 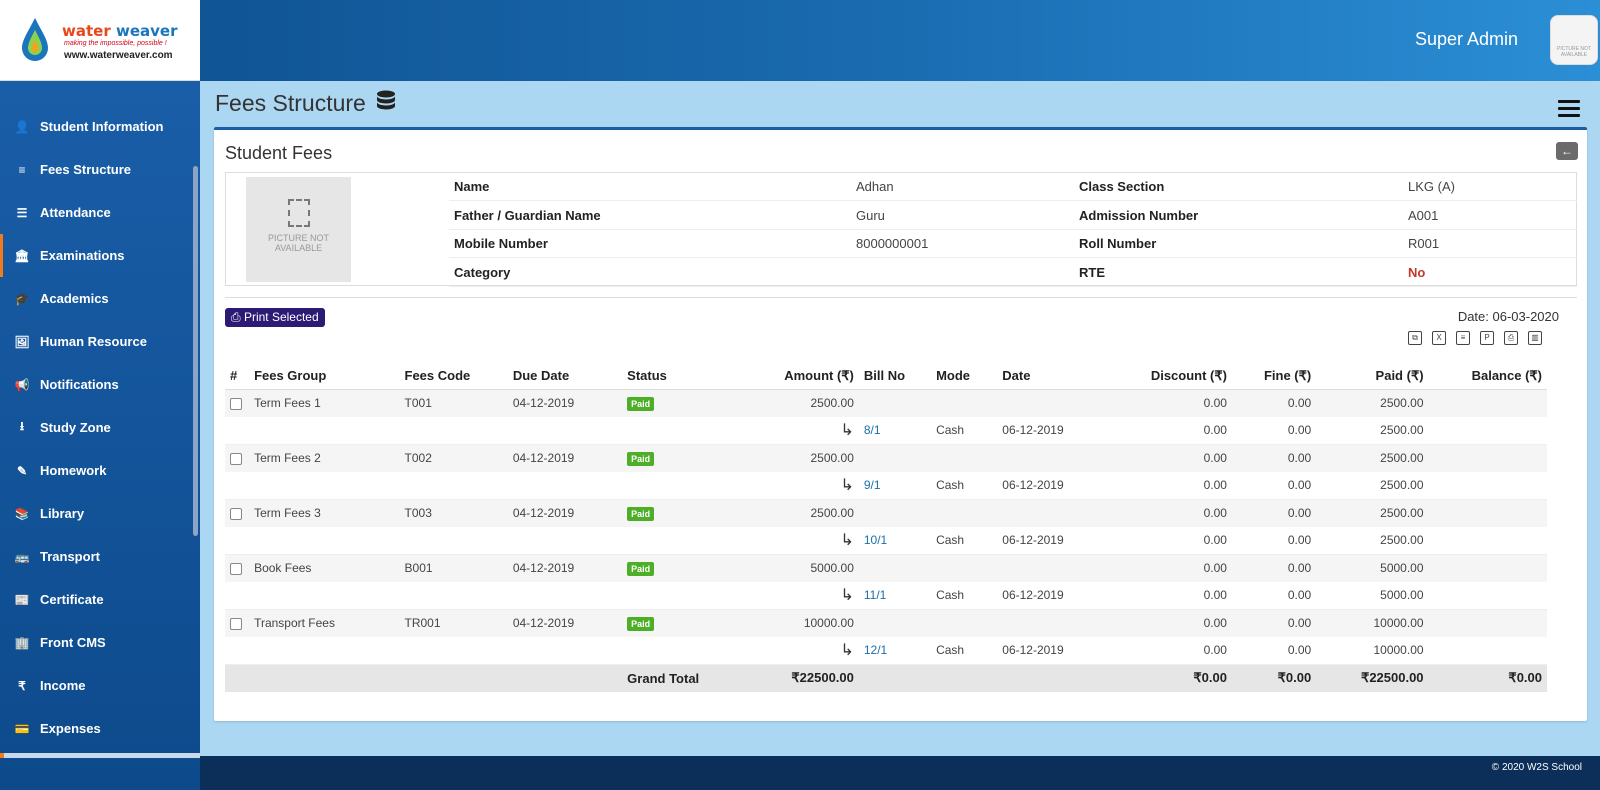 I want to click on info-value: Adhan, so click(x=875, y=186).